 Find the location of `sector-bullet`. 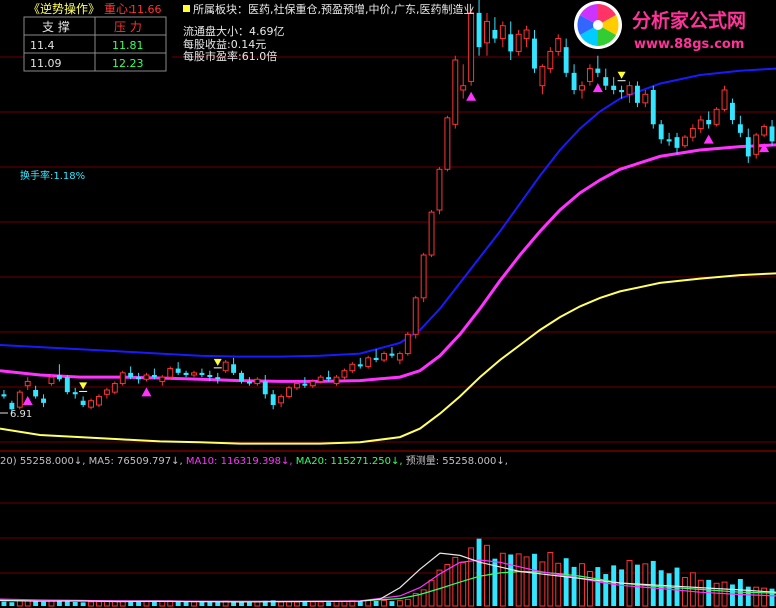

sector-bullet is located at coordinates (186, 8).